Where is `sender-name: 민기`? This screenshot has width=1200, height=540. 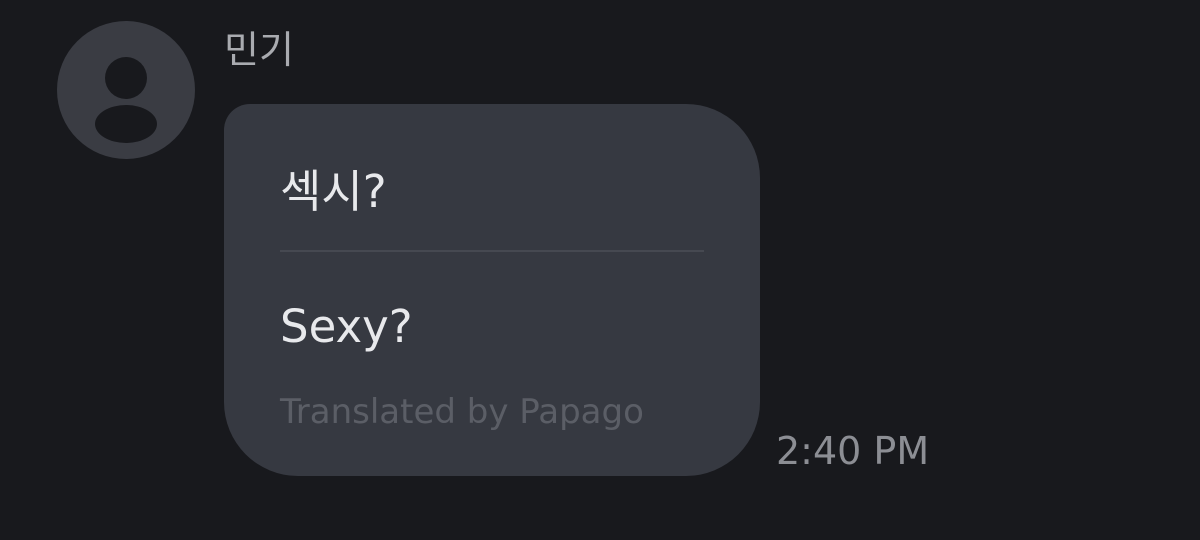
sender-name: 민기 is located at coordinates (259, 50).